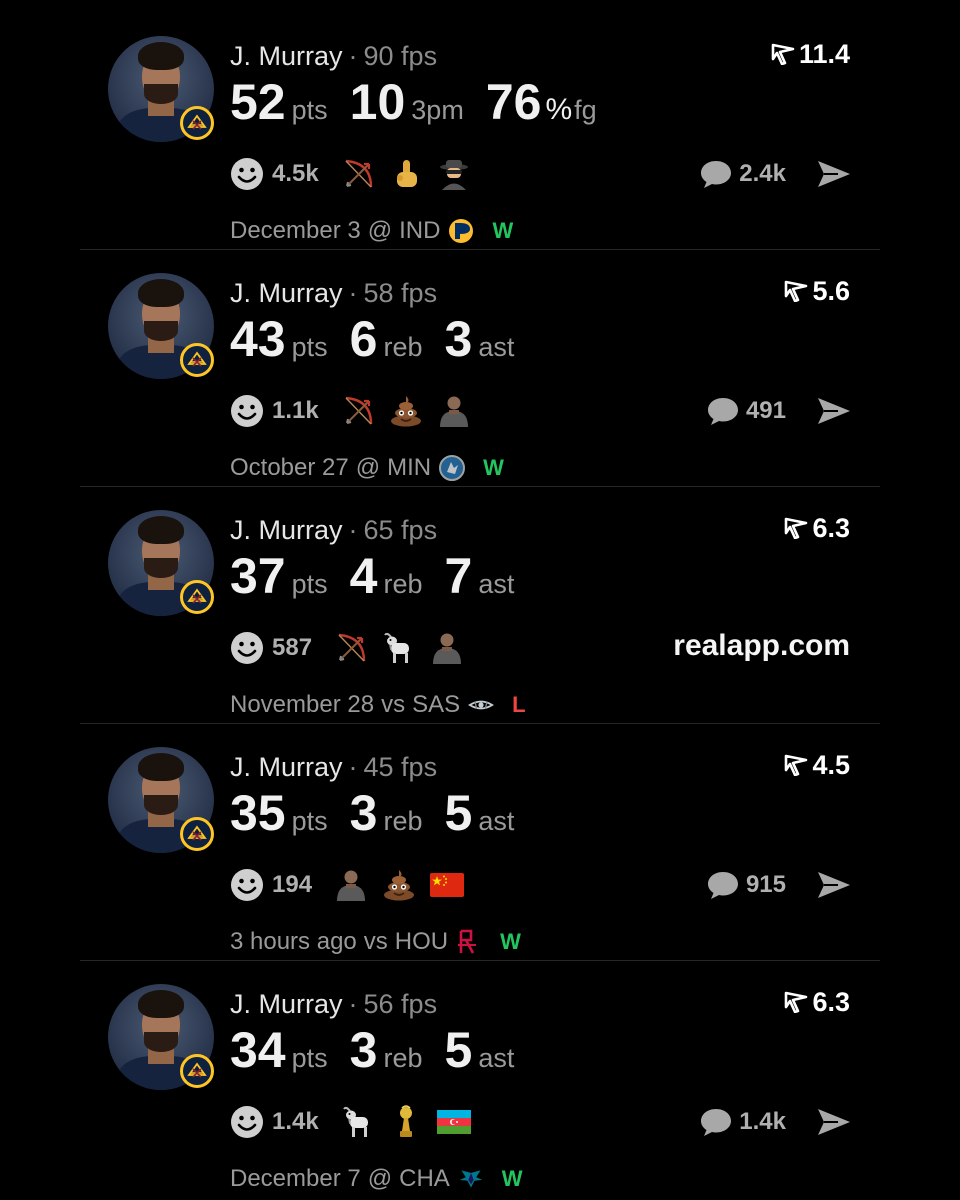 The width and height of the screenshot is (960, 1200). What do you see at coordinates (292, 884) in the screenshot?
I see `reaction-count: 194` at bounding box center [292, 884].